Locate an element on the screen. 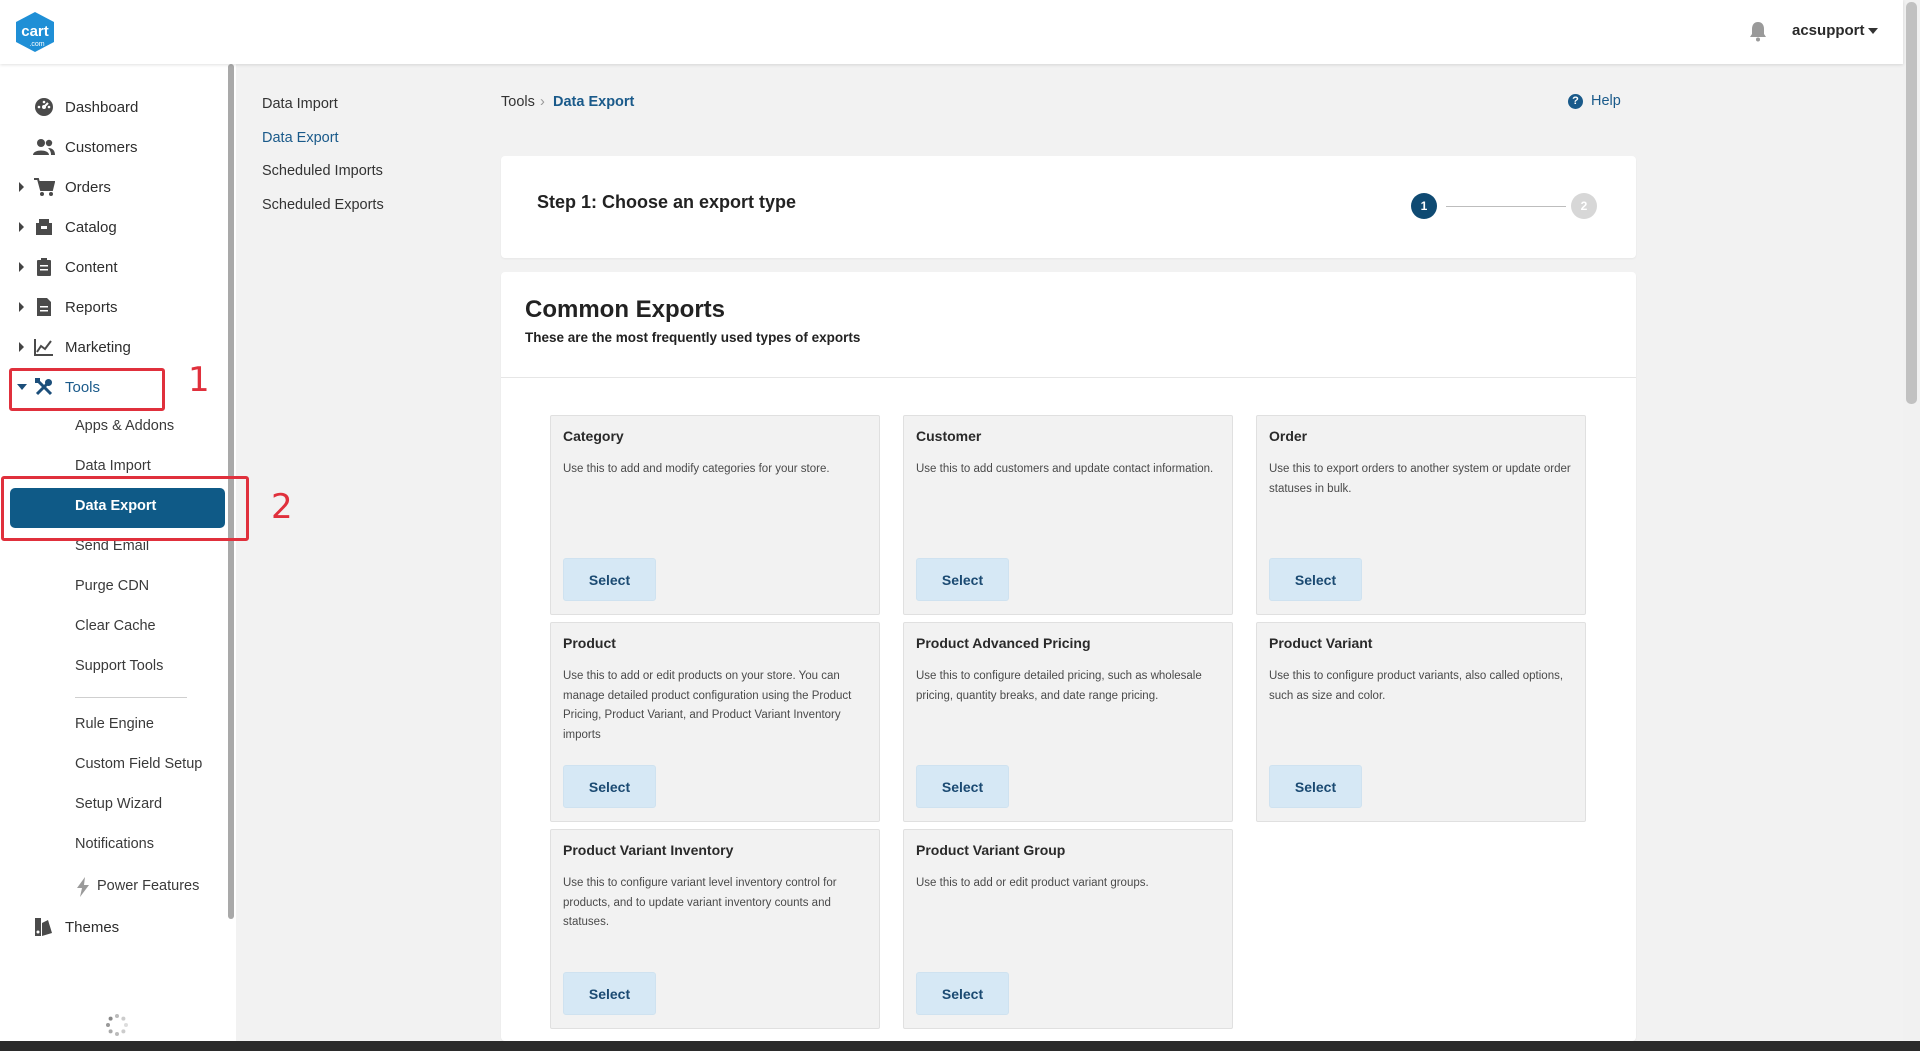 This screenshot has height=1051, width=1920. select-product-advanced-pricing-button: Select is located at coordinates (962, 786).